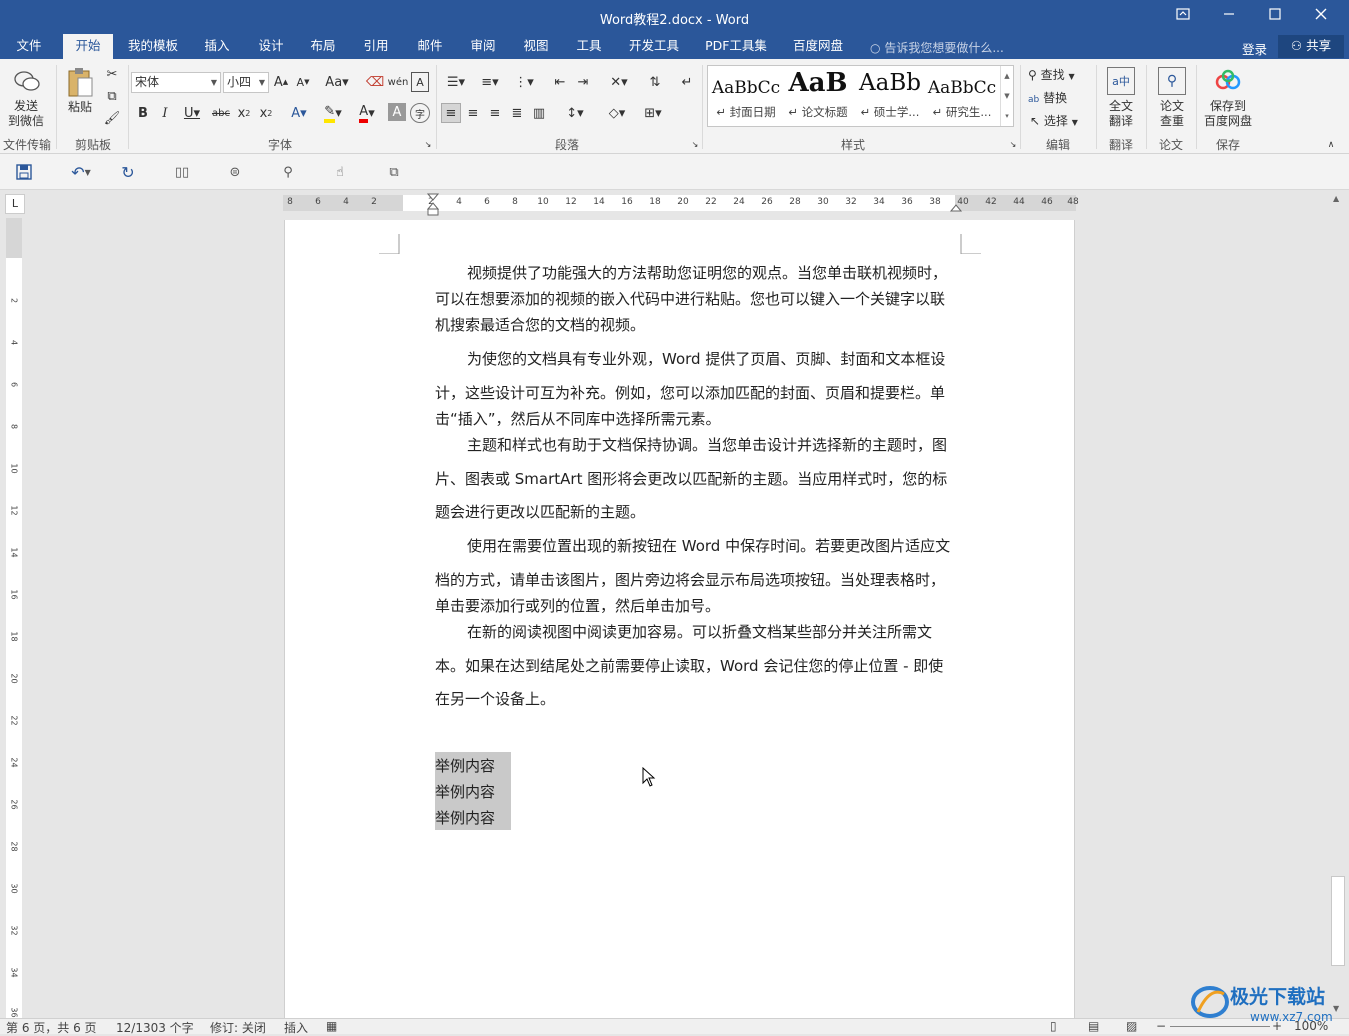  What do you see at coordinates (1054, 120) in the screenshot?
I see `select-button: ↖ 选择 ▼` at bounding box center [1054, 120].